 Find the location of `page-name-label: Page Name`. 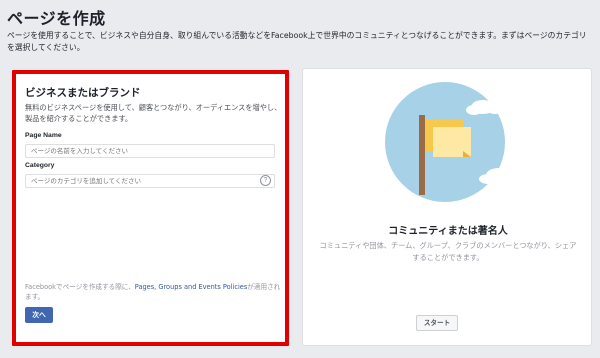

page-name-label: Page Name is located at coordinates (43, 135).